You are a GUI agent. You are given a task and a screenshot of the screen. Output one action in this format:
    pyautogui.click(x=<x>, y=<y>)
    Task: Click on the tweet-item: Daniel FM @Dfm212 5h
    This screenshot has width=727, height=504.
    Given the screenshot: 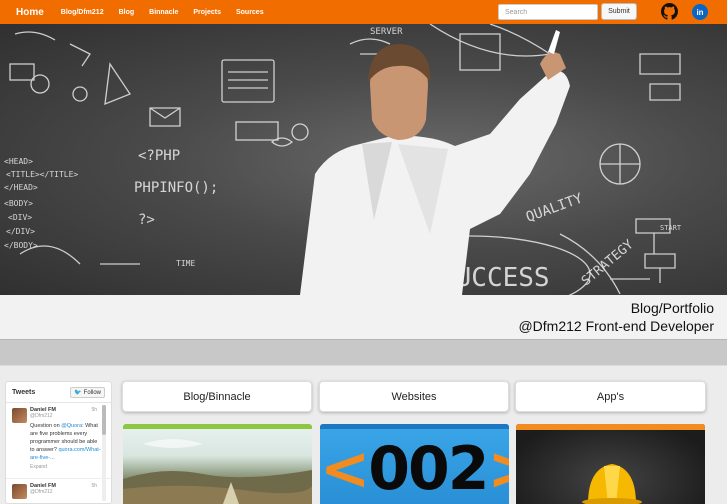 What is the action you would take?
    pyautogui.click(x=58, y=491)
    